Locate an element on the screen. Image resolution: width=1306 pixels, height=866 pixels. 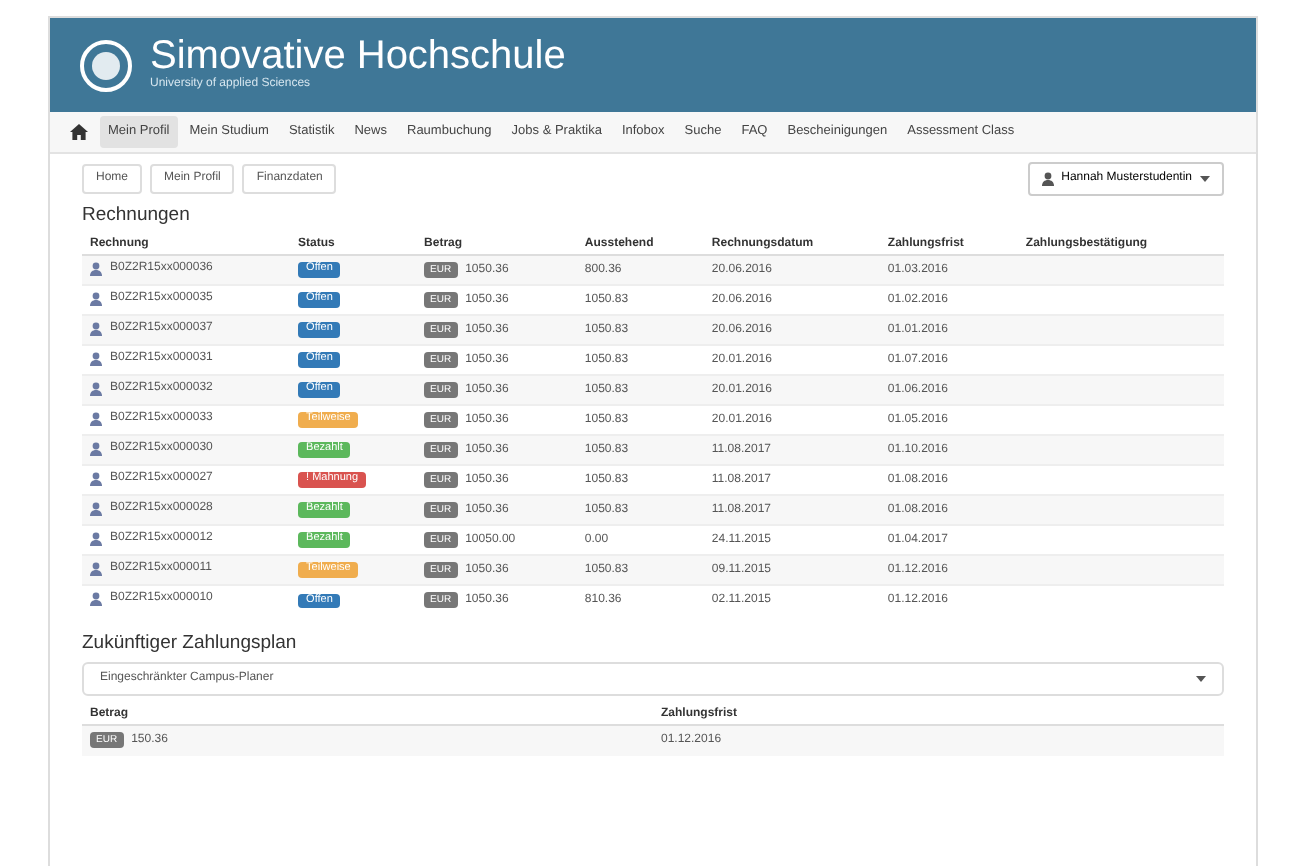
home-icon is located at coordinates (79, 131).